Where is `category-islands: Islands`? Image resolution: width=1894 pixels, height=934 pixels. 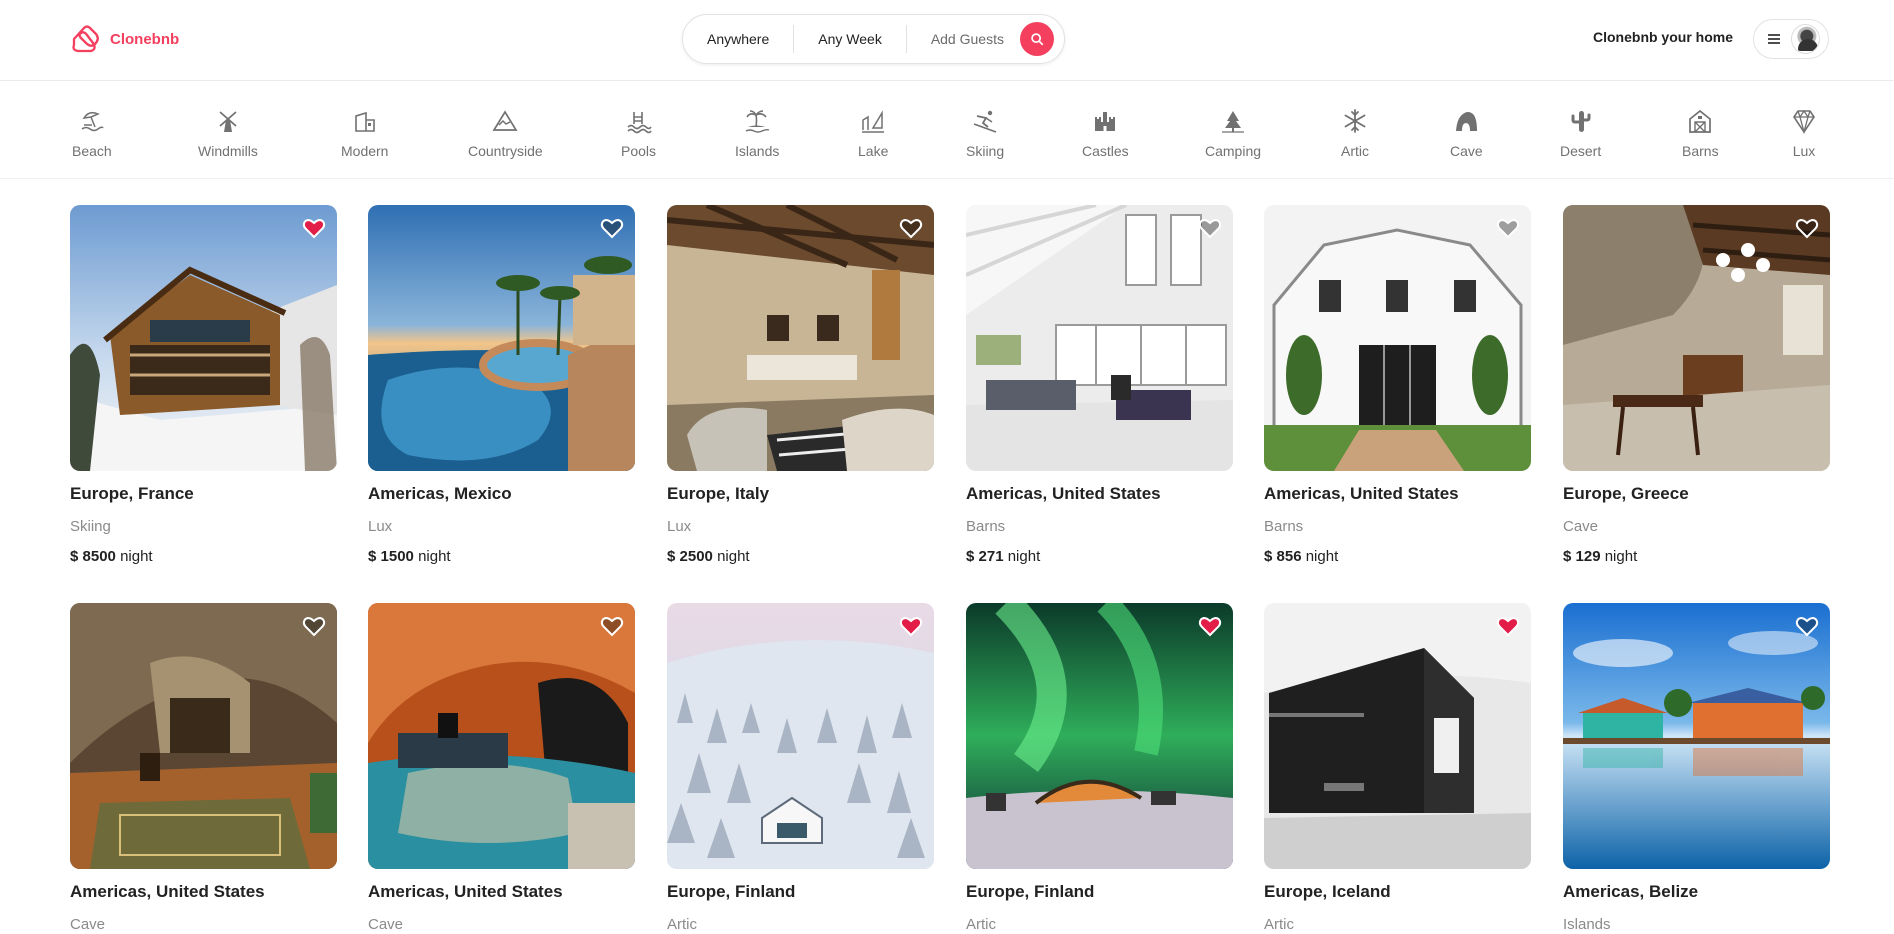
category-islands: Islands is located at coordinates (757, 133).